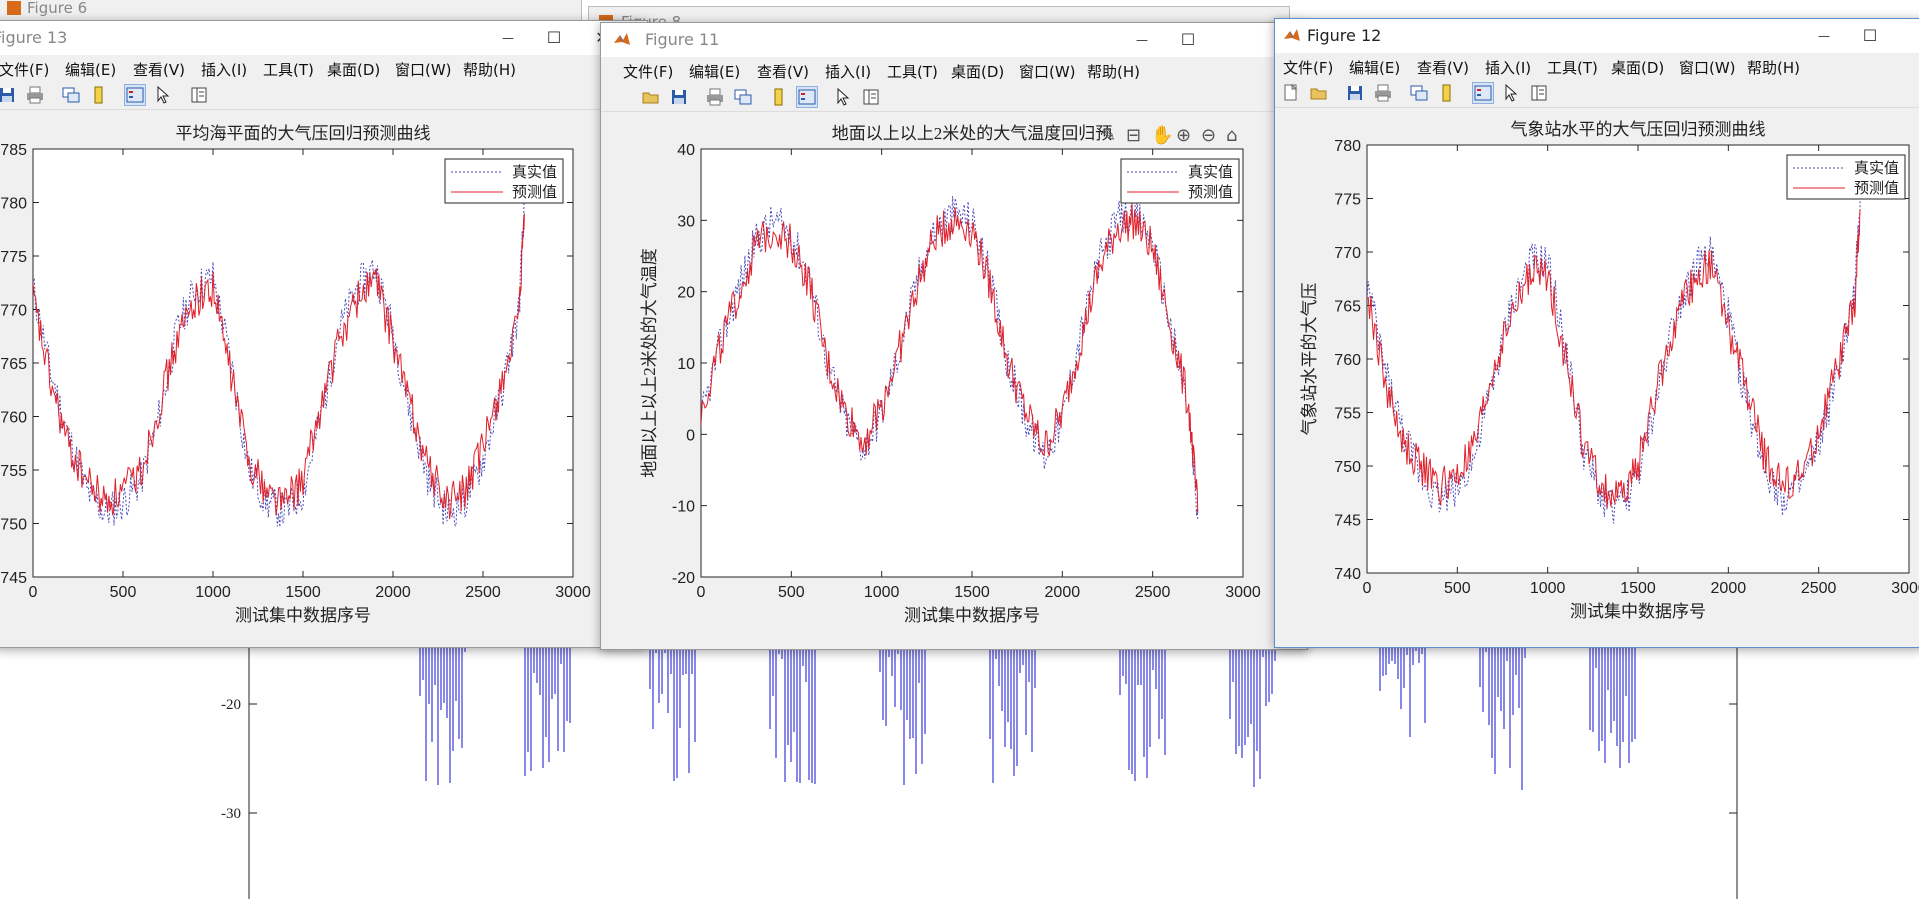 The image size is (1919, 899). Describe the element at coordinates (323, 38) in the screenshot. I see `title-bar: Figure 13—☐✕` at that location.